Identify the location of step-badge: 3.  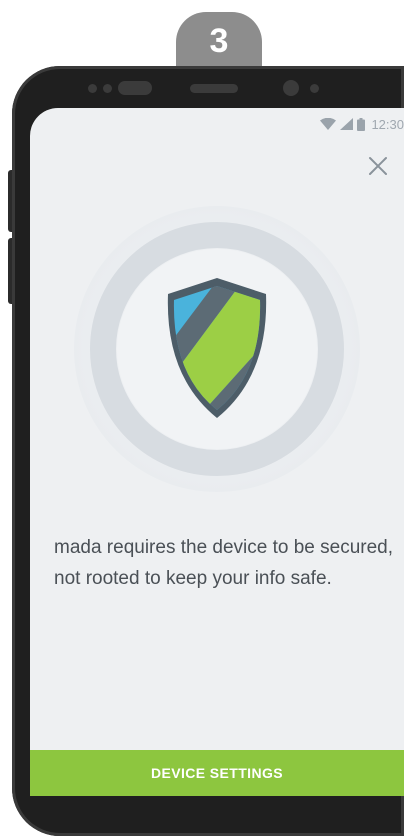
(219, 42).